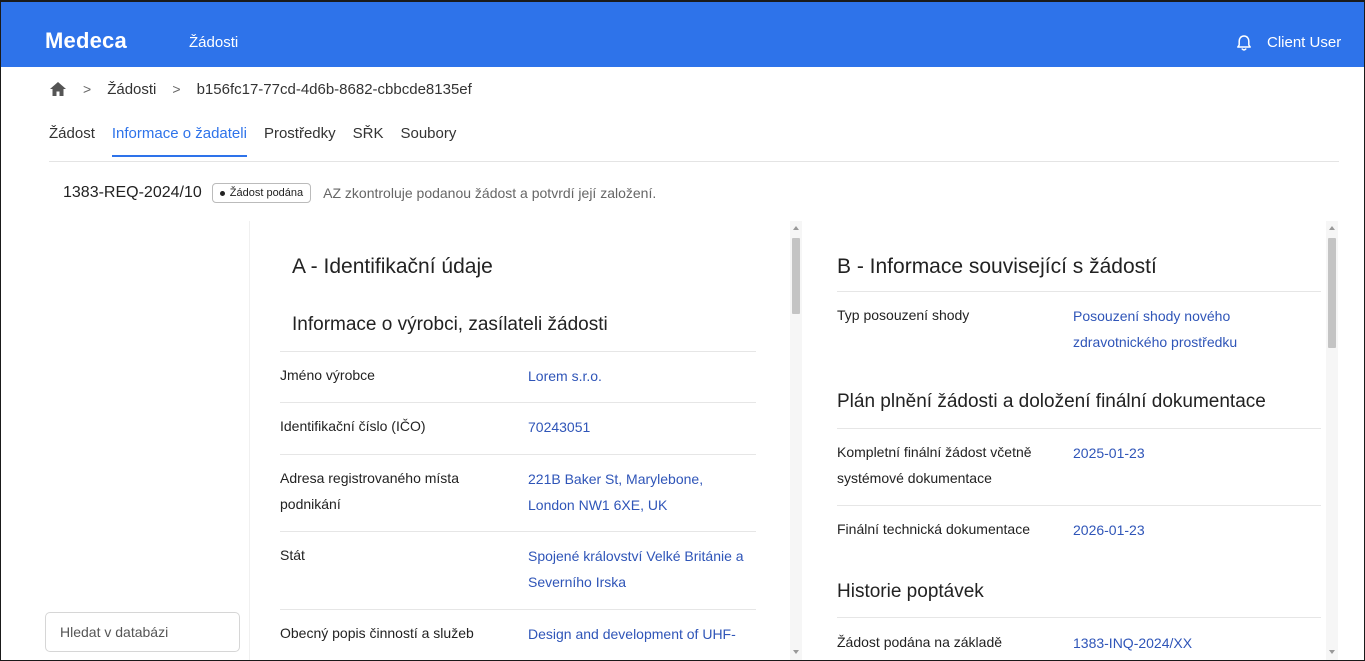  Describe the element at coordinates (58, 89) in the screenshot. I see `home-icon` at that location.